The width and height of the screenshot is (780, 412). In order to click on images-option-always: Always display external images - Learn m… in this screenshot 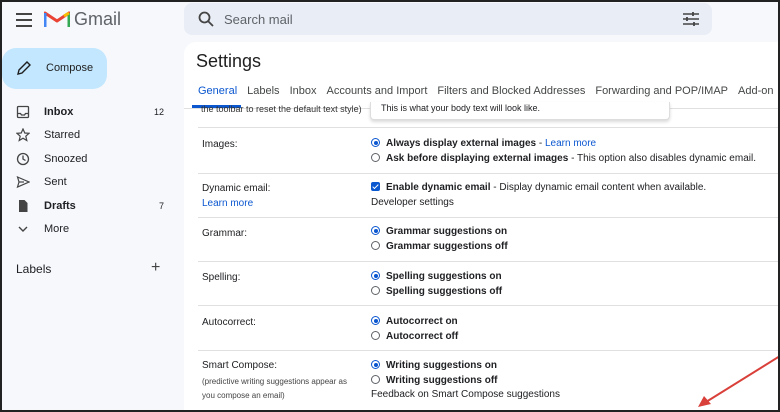, I will do `click(483, 145)`.